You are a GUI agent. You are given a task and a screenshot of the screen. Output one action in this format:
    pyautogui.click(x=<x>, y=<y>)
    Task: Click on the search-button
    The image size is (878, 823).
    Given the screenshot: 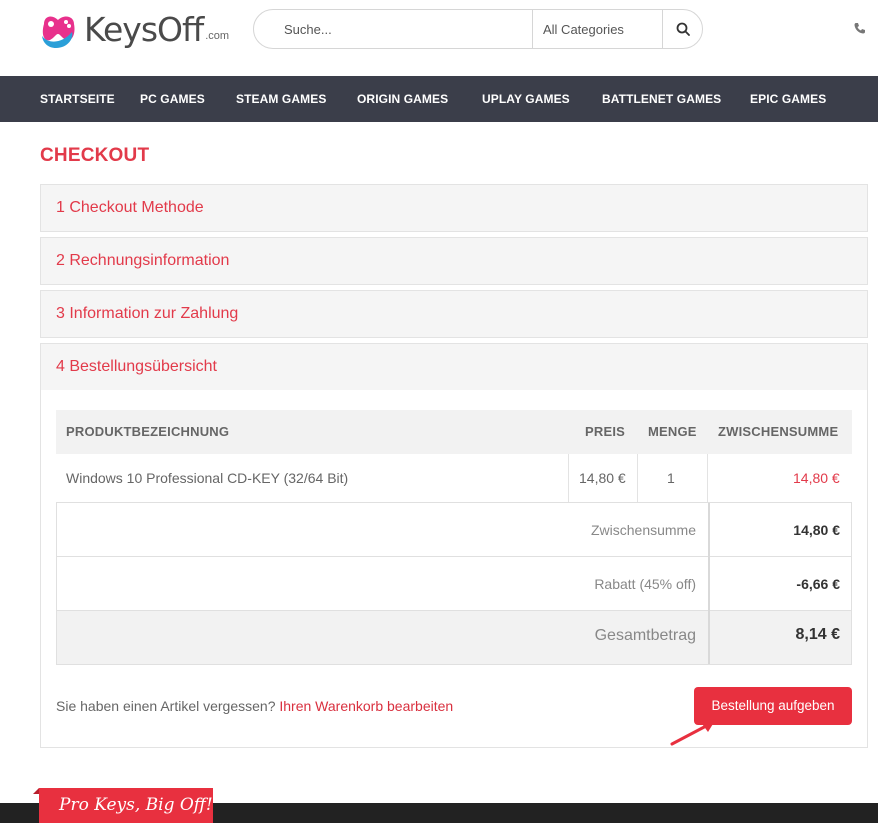 What is the action you would take?
    pyautogui.click(x=682, y=29)
    